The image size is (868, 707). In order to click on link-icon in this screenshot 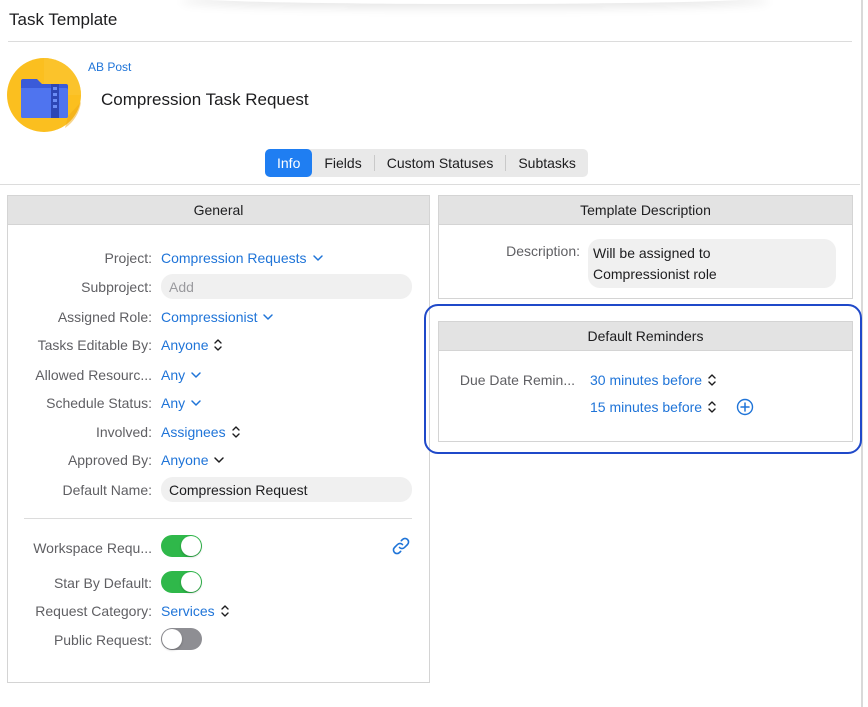, I will do `click(401, 546)`.